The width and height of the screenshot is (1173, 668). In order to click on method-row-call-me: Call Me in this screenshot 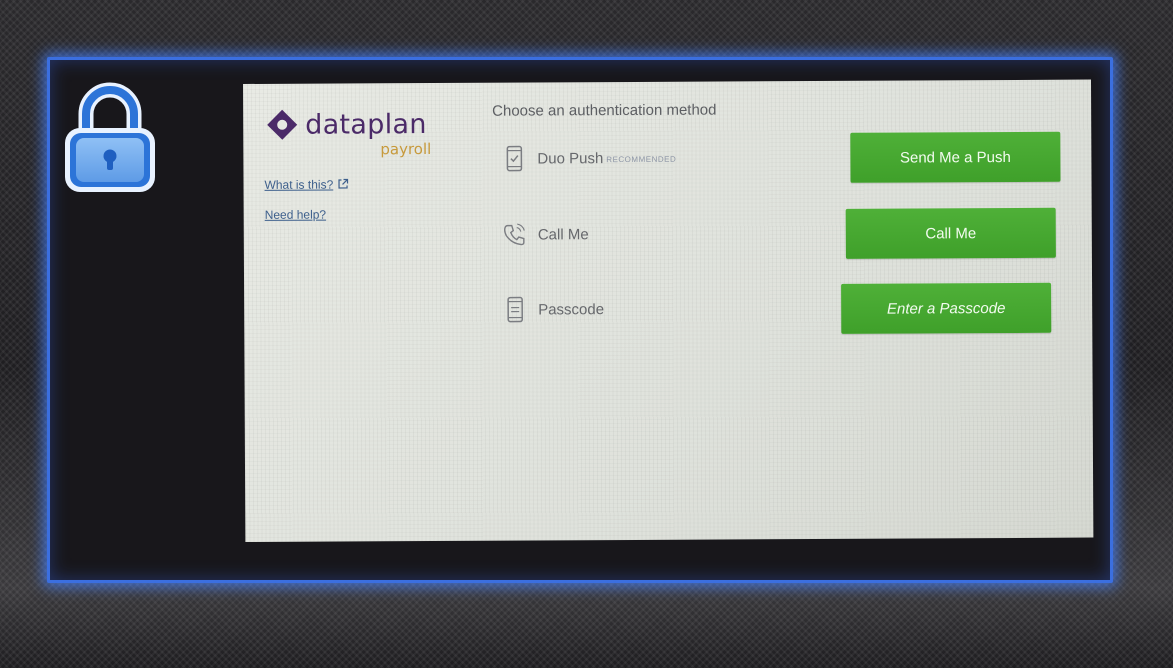, I will do `click(545, 234)`.